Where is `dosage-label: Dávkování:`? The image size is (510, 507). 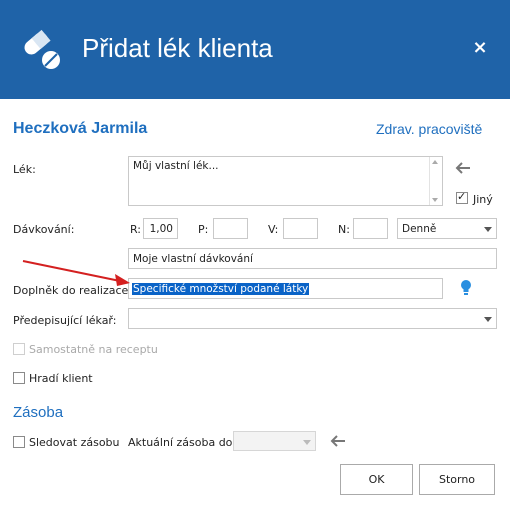 dosage-label: Dávkování: is located at coordinates (44, 229).